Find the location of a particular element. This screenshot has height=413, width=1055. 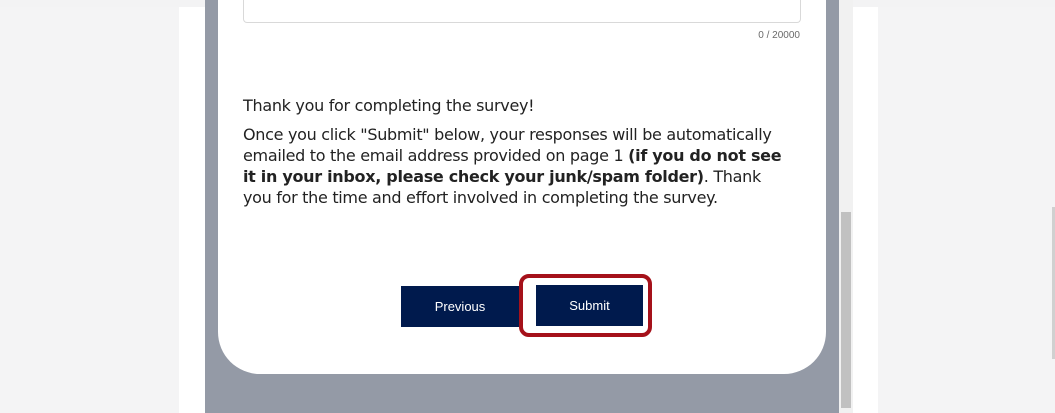

character-counter: 0 / 20000 is located at coordinates (779, 35).